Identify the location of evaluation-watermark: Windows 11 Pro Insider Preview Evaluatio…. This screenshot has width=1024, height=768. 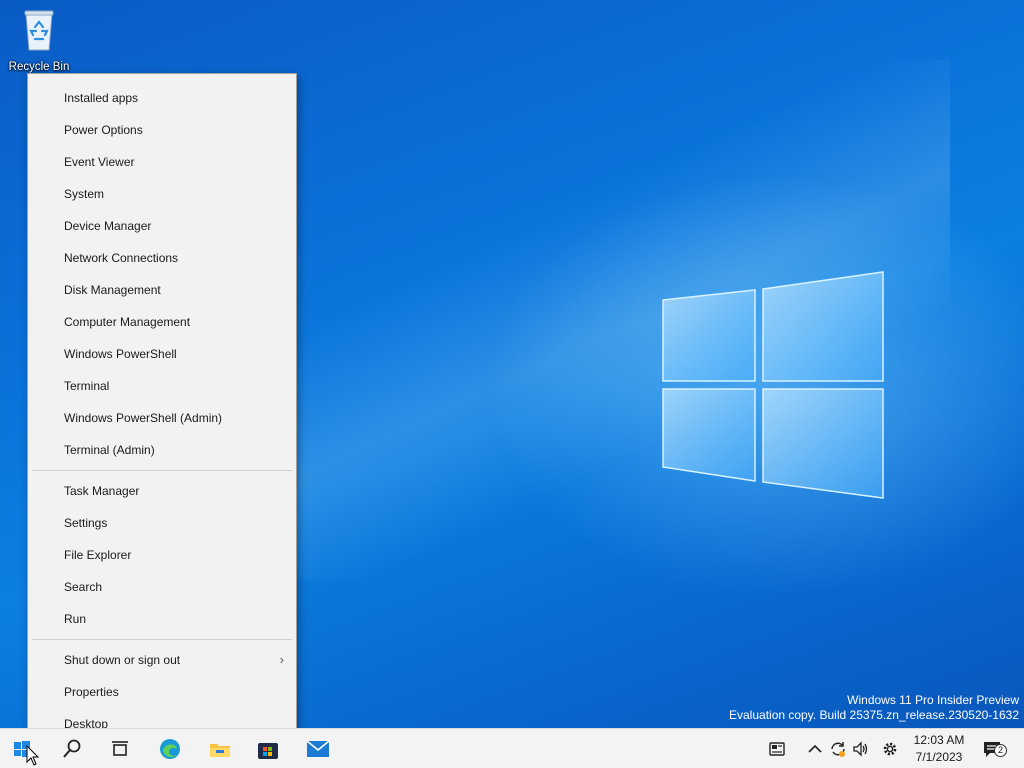
(874, 708).